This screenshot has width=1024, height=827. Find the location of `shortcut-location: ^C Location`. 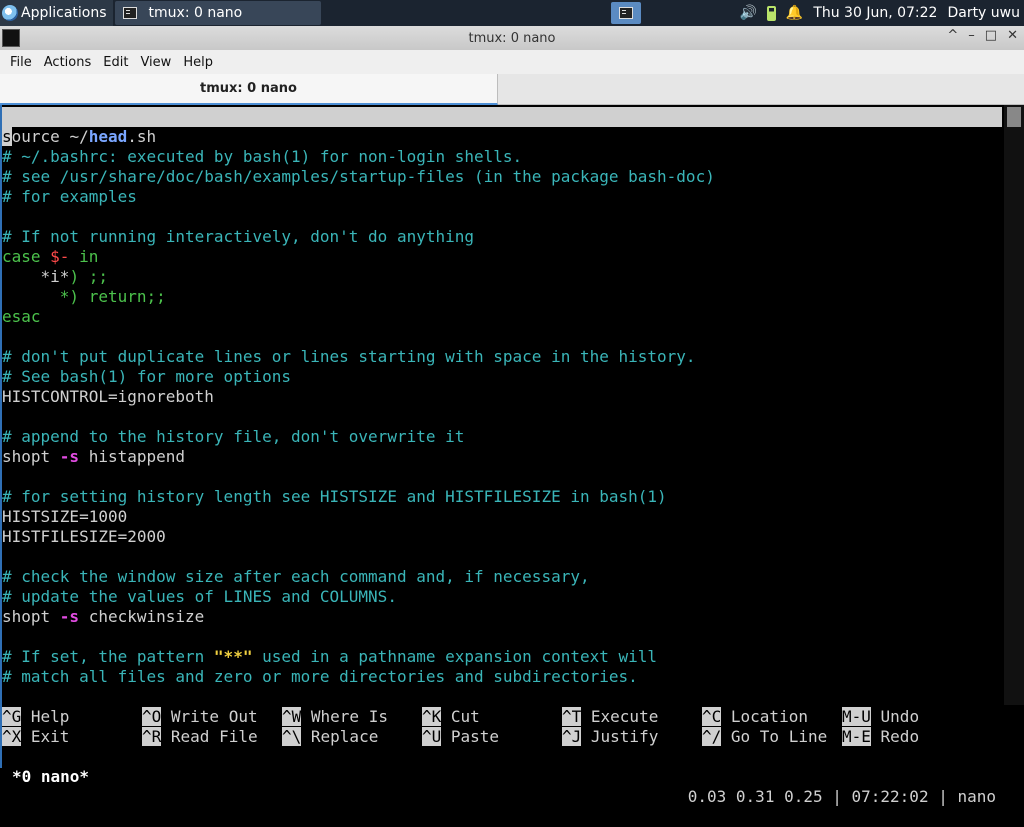

shortcut-location: ^C Location is located at coordinates (755, 717).